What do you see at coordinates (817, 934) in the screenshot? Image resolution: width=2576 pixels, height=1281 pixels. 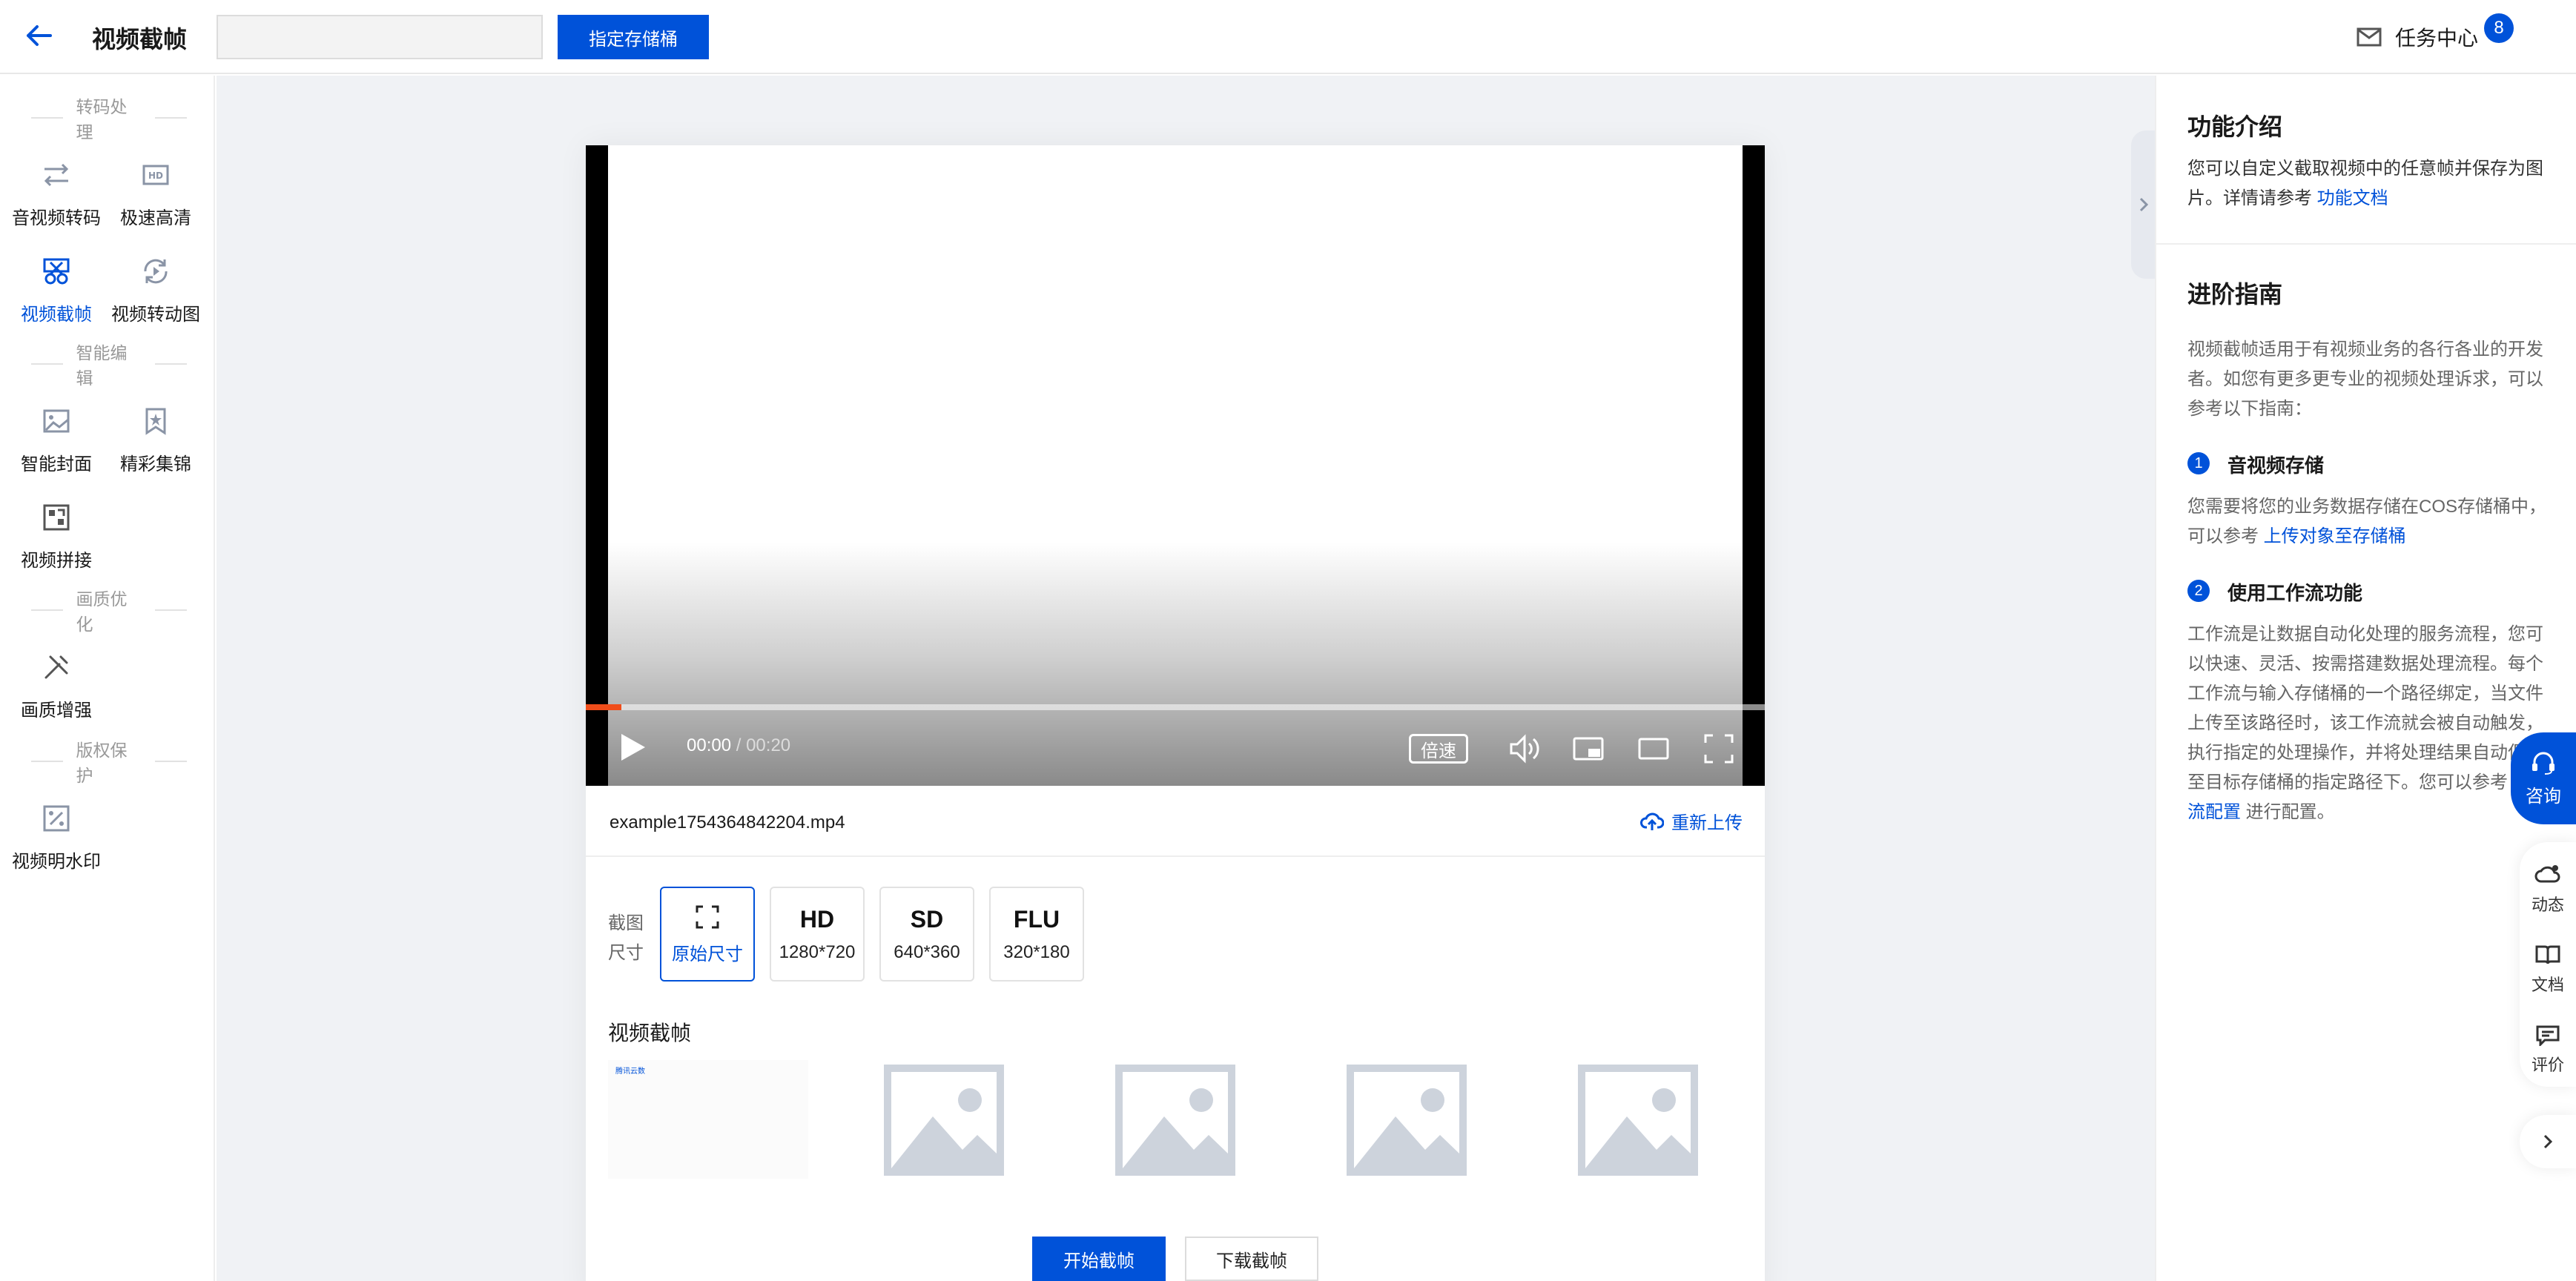 I see `size-option-hd: HD 1280*720` at bounding box center [817, 934].